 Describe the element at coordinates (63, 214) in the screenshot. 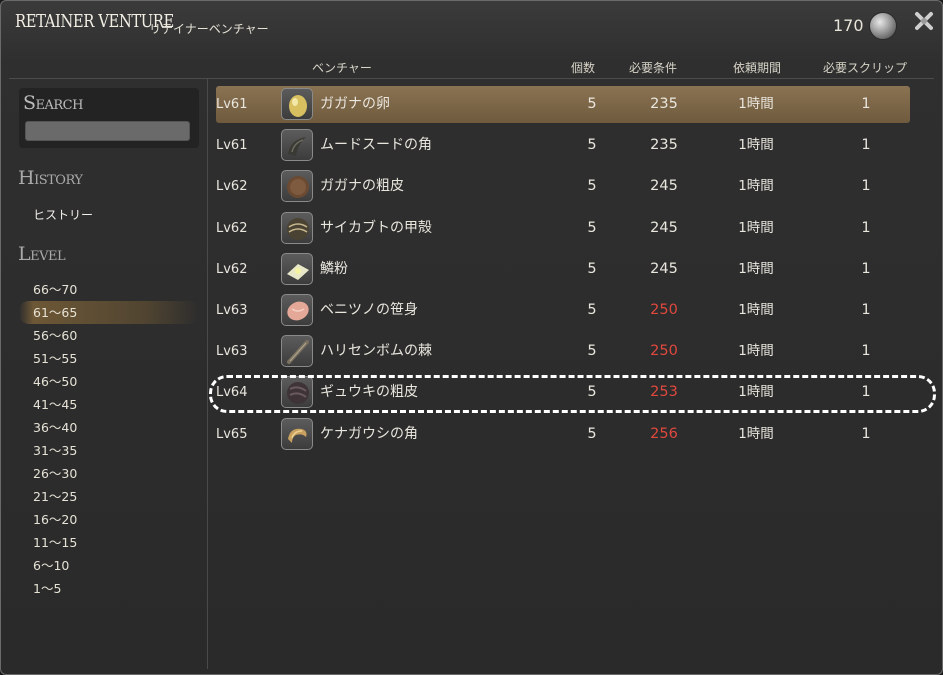

I see `history-item: ヒストリー` at that location.